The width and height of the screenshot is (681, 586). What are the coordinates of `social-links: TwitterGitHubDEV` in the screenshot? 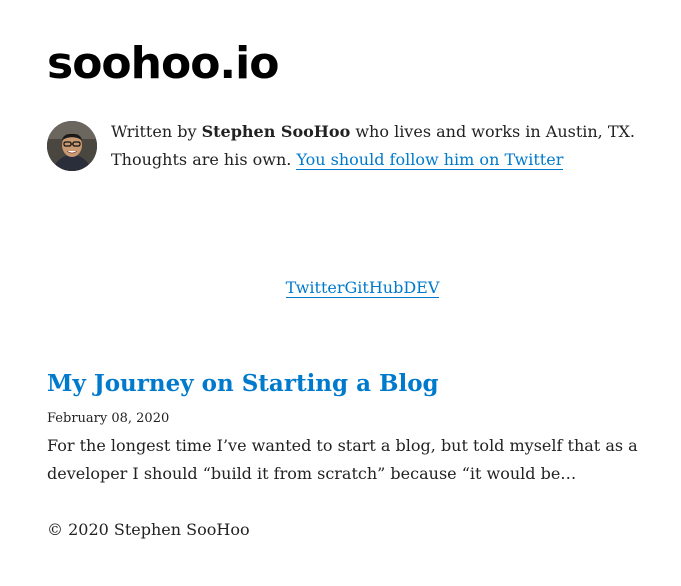 It's located at (340, 288).